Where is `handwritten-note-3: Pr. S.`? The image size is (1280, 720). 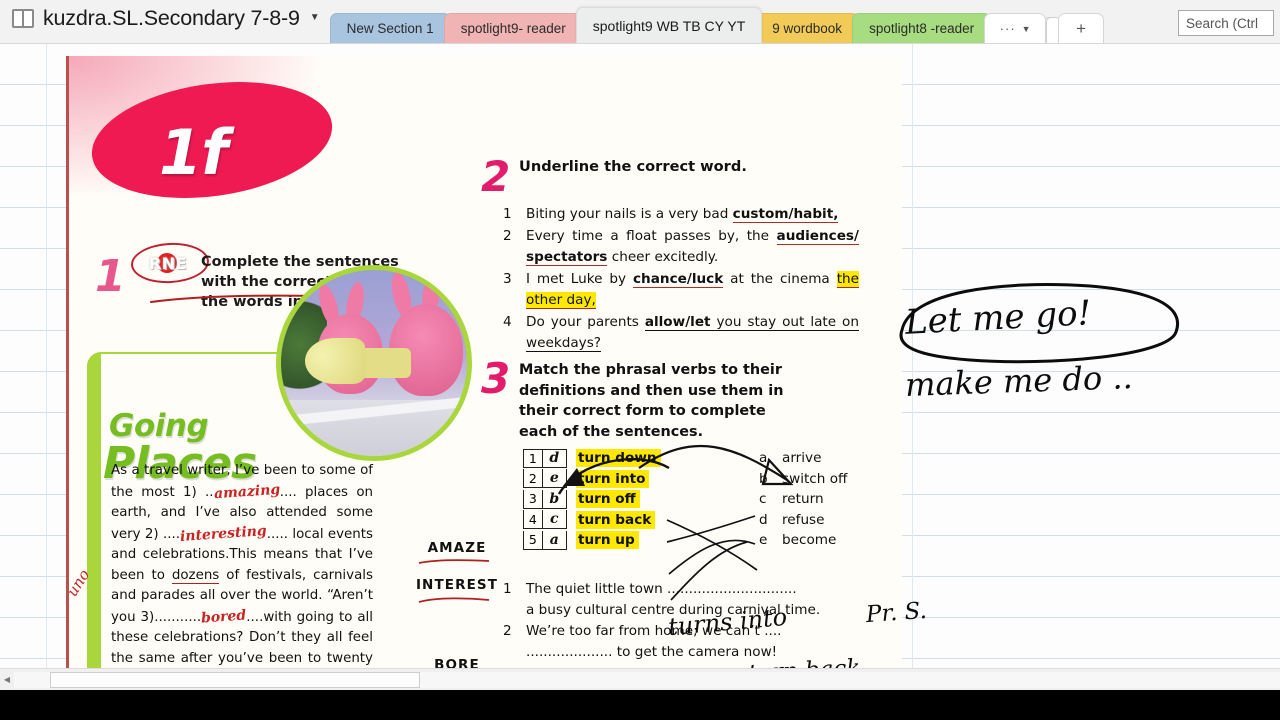 handwritten-note-3: Pr. S. is located at coordinates (896, 613).